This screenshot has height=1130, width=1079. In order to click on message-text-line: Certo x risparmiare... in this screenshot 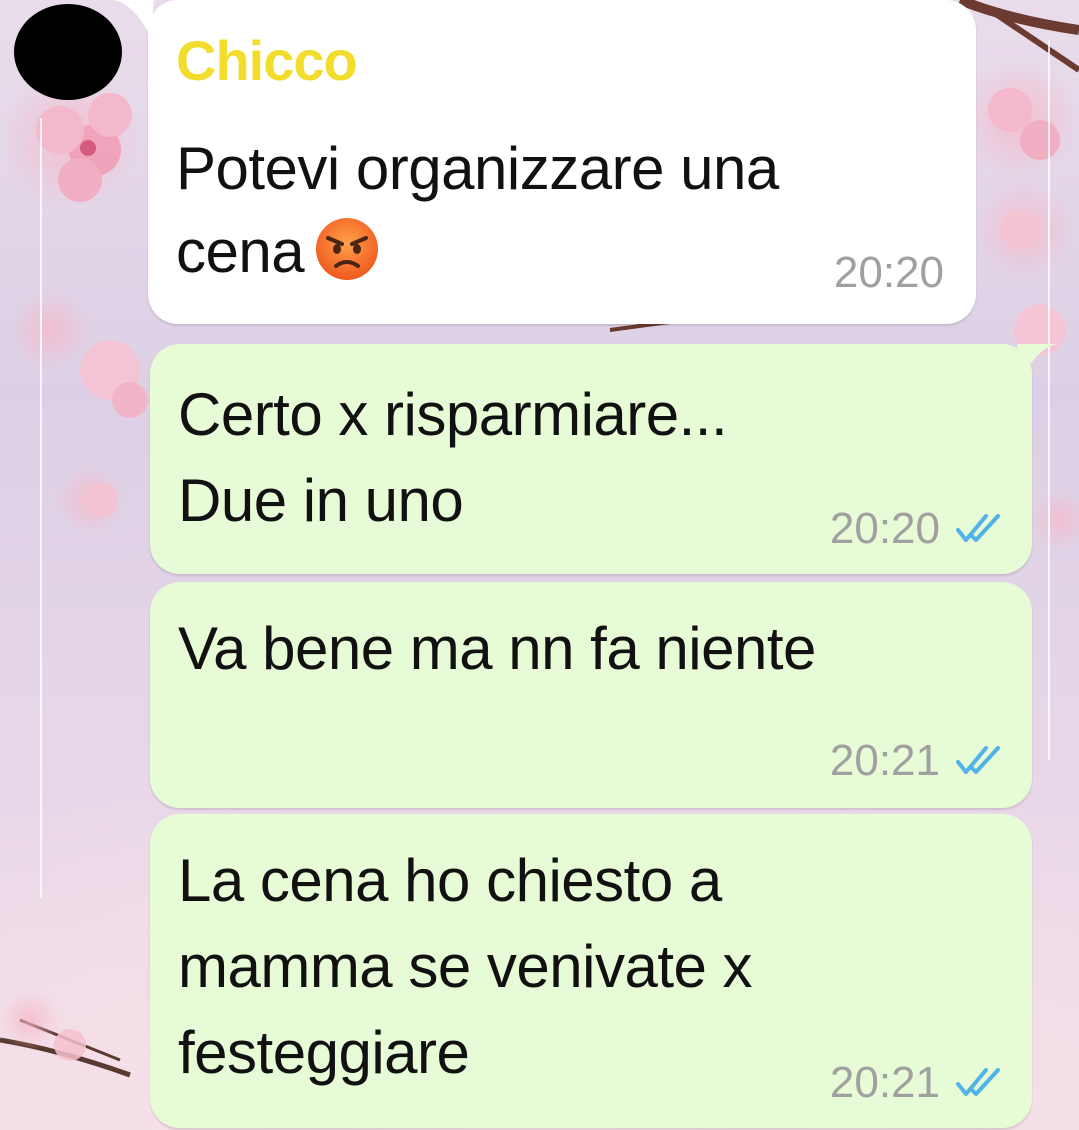, I will do `click(453, 414)`.